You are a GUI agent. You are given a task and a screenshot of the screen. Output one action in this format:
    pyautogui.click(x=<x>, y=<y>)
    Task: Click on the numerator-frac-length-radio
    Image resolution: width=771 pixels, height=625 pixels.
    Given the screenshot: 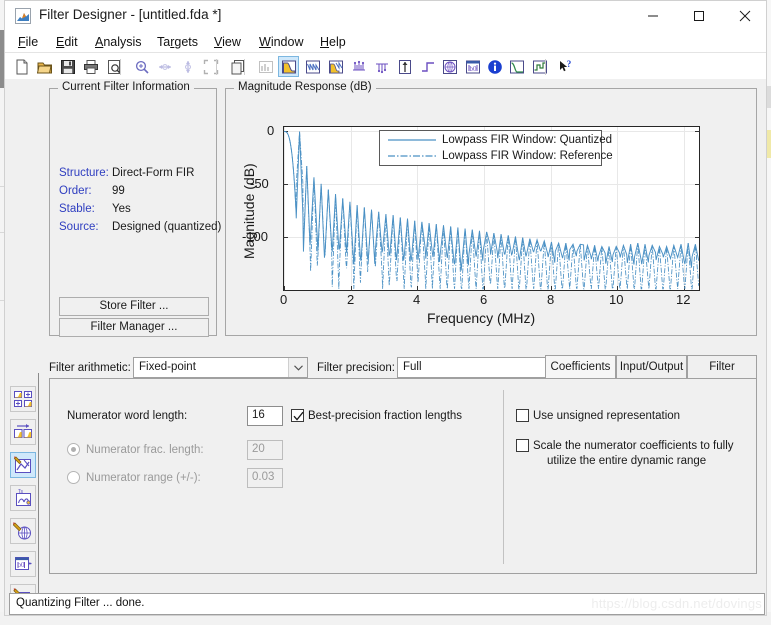 What is the action you would take?
    pyautogui.click(x=73, y=449)
    